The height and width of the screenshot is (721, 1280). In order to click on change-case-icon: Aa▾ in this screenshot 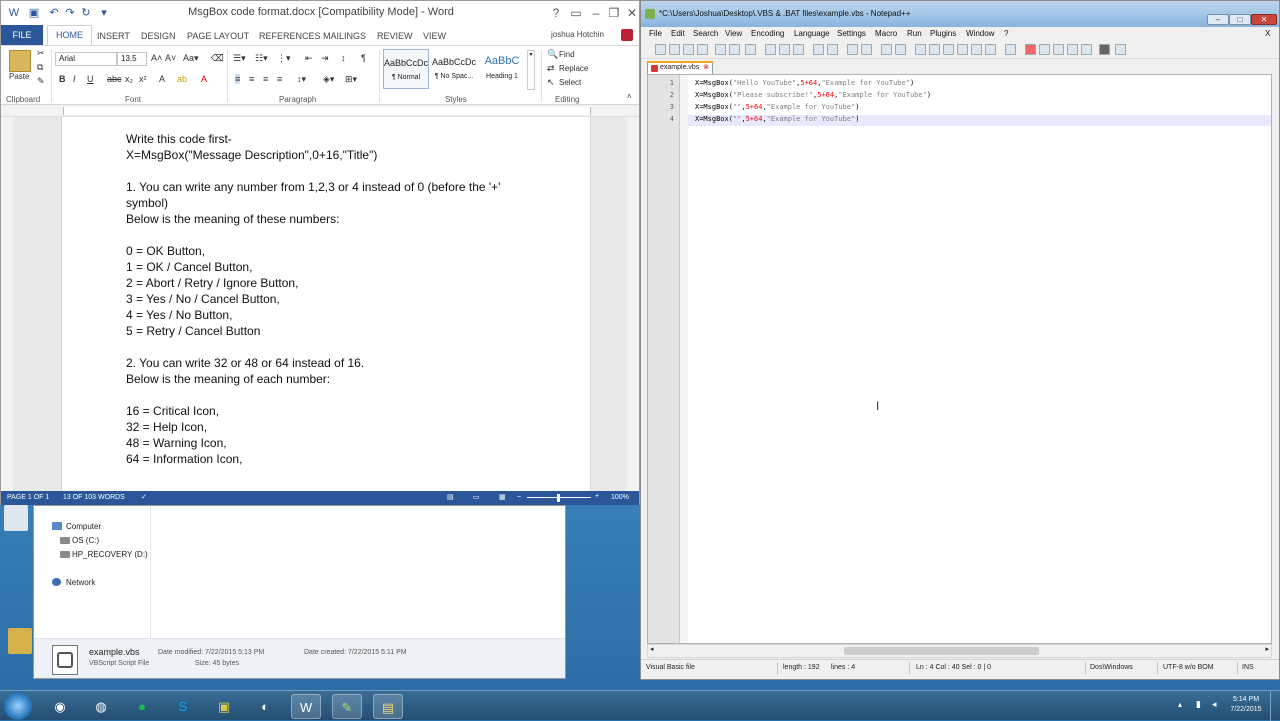, I will do `click(191, 58)`.